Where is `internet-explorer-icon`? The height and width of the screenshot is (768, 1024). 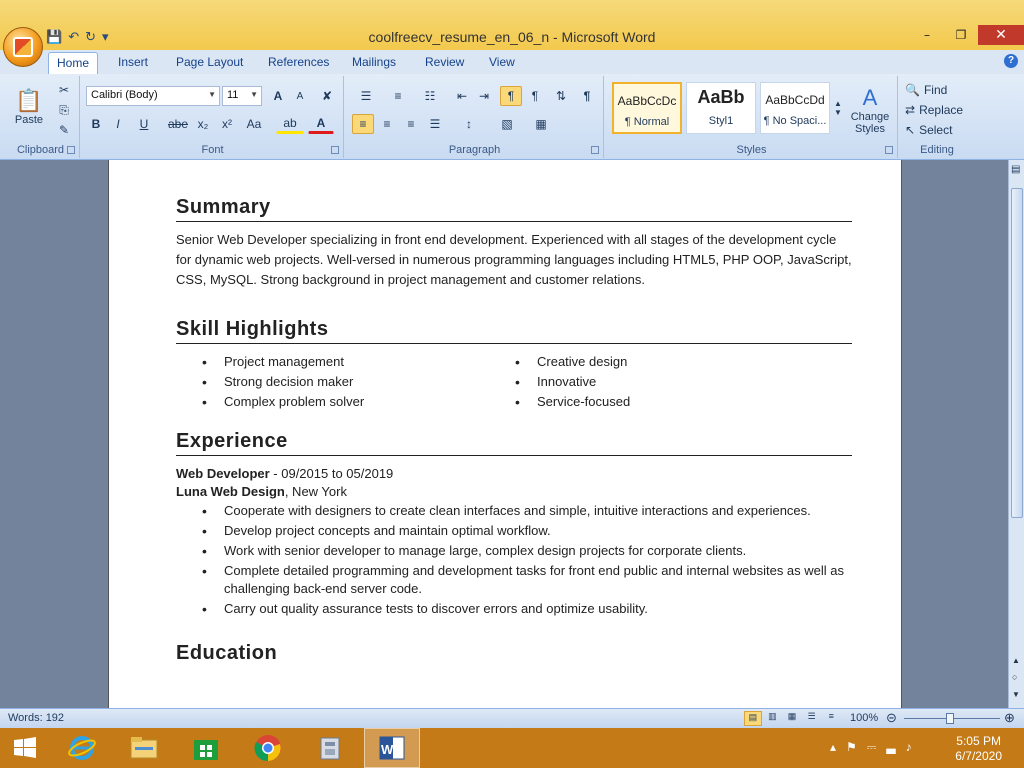 internet-explorer-icon is located at coordinates (82, 748).